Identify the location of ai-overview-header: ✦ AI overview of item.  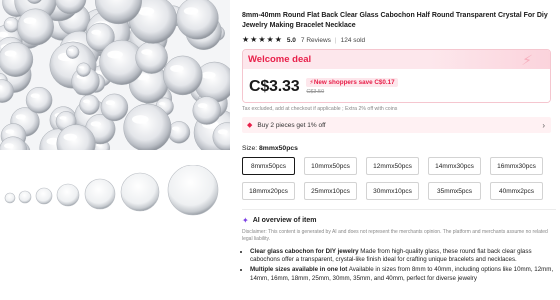
(399, 220).